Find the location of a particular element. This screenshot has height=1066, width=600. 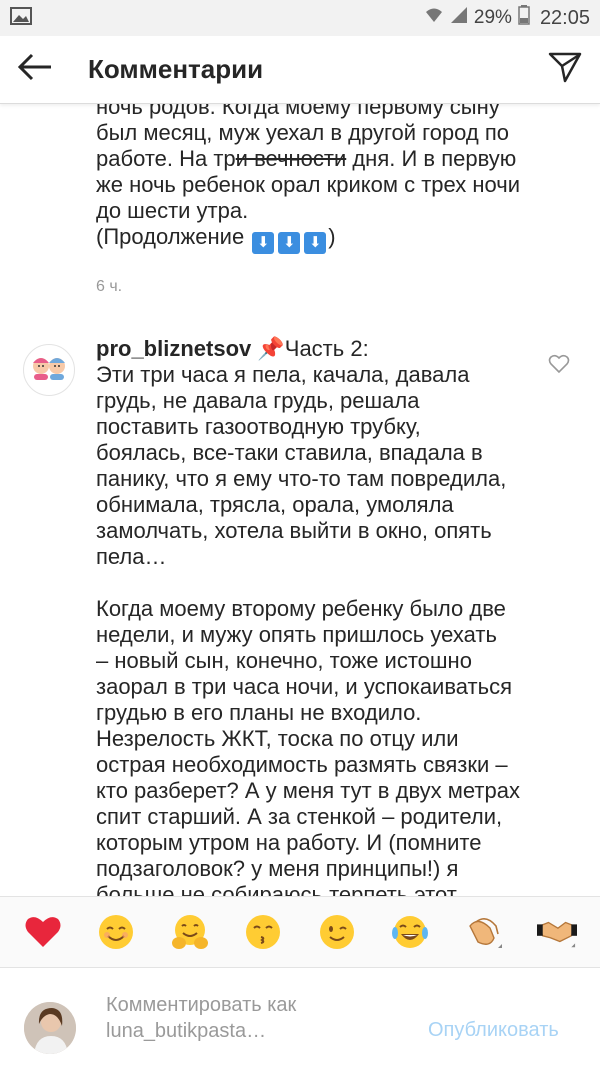

winking-face-icon is located at coordinates (336, 932).